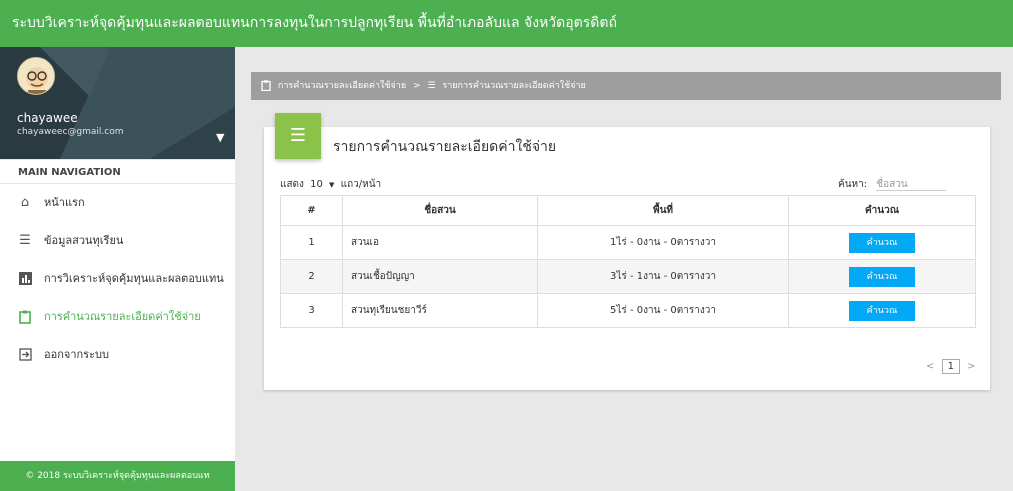 Image resolution: width=1013 pixels, height=491 pixels. I want to click on sidebar-item-label: การวิเคราะห์จุดคุ้มทุนและผลตอบแทน, so click(134, 278).